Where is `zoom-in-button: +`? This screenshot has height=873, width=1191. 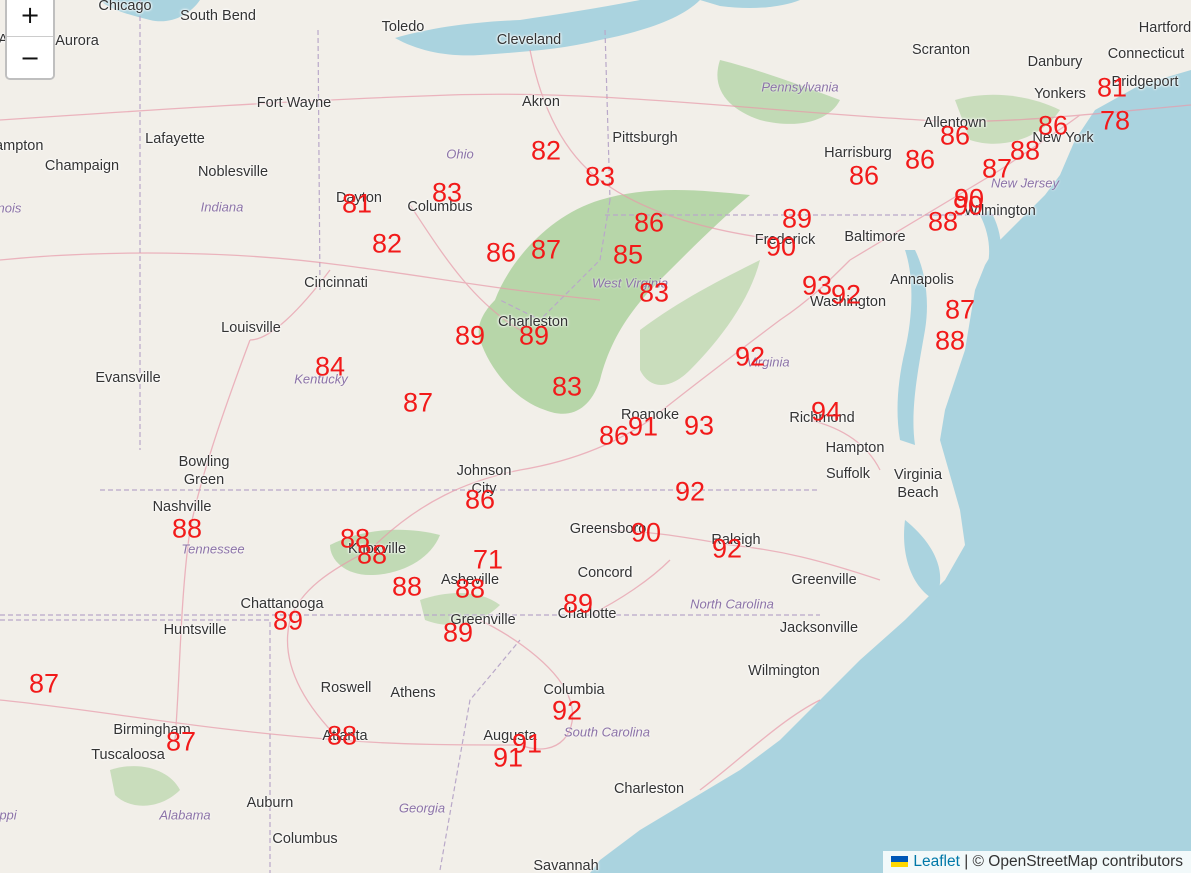 zoom-in-button: + is located at coordinates (30, 18).